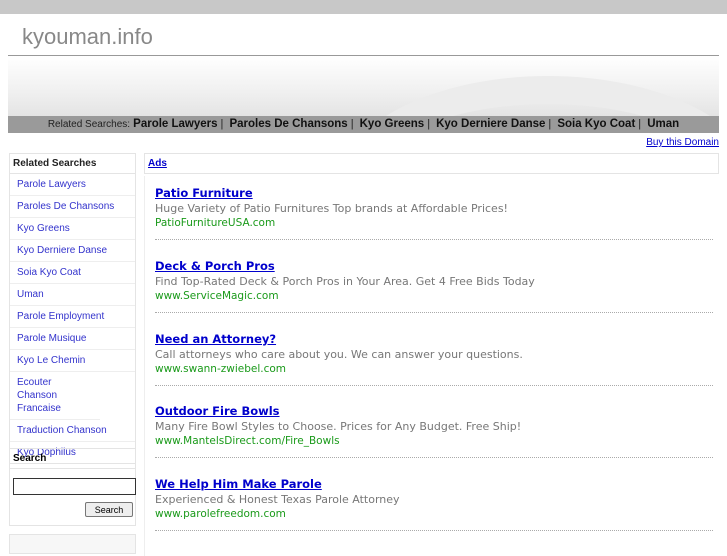 This screenshot has width=727, height=556. What do you see at coordinates (109, 509) in the screenshot?
I see `search-button: Search` at bounding box center [109, 509].